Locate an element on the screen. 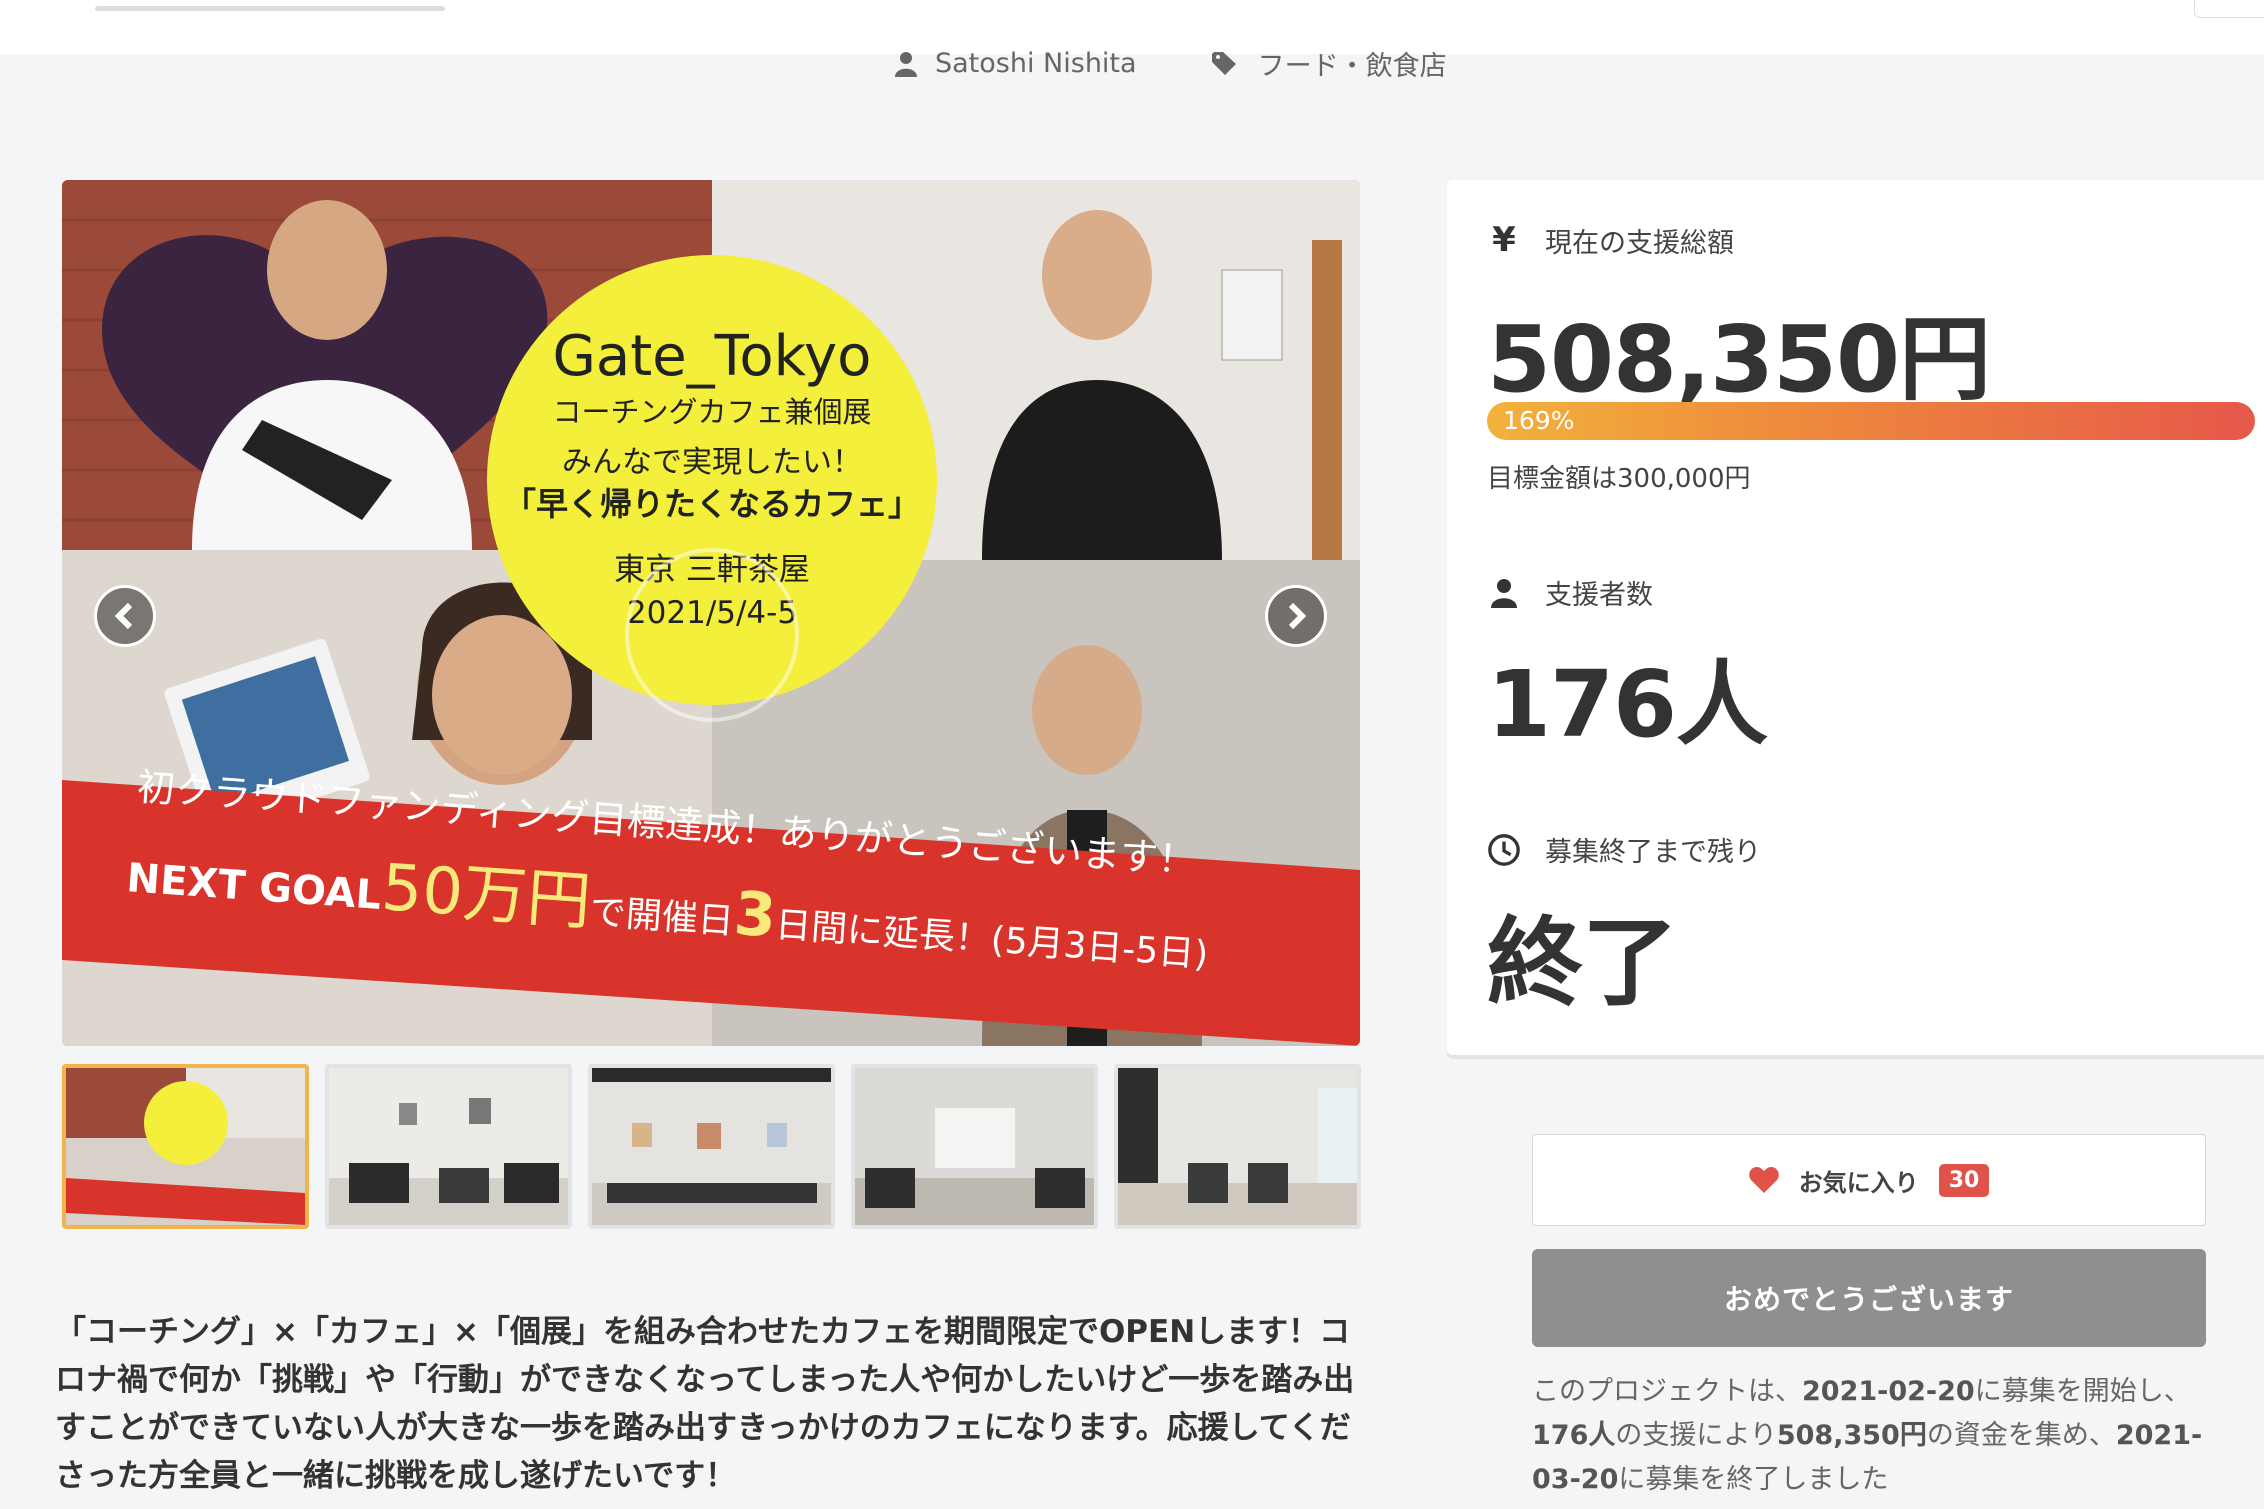  total-amount: 508,350円 is located at coordinates (1739, 359).